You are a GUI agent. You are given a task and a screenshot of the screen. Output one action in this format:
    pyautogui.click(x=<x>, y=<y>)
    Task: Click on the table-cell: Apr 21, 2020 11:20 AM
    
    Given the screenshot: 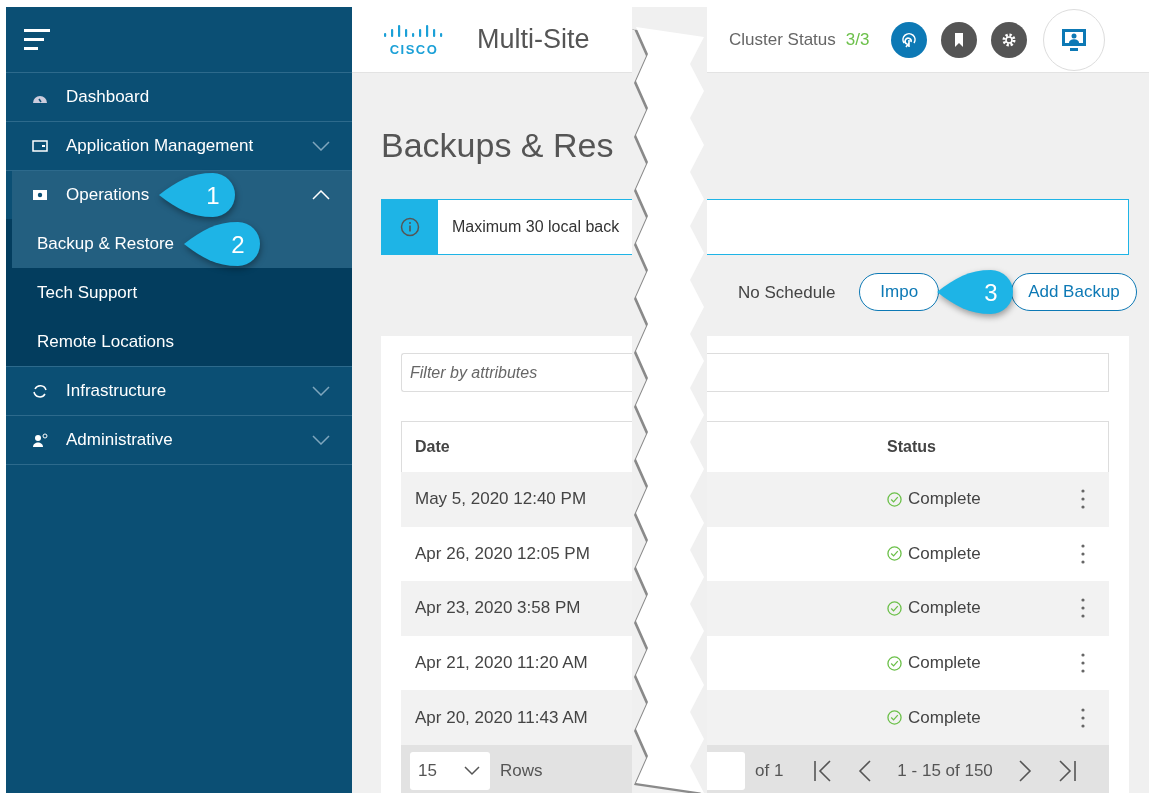 What is the action you would take?
    pyautogui.click(x=501, y=663)
    